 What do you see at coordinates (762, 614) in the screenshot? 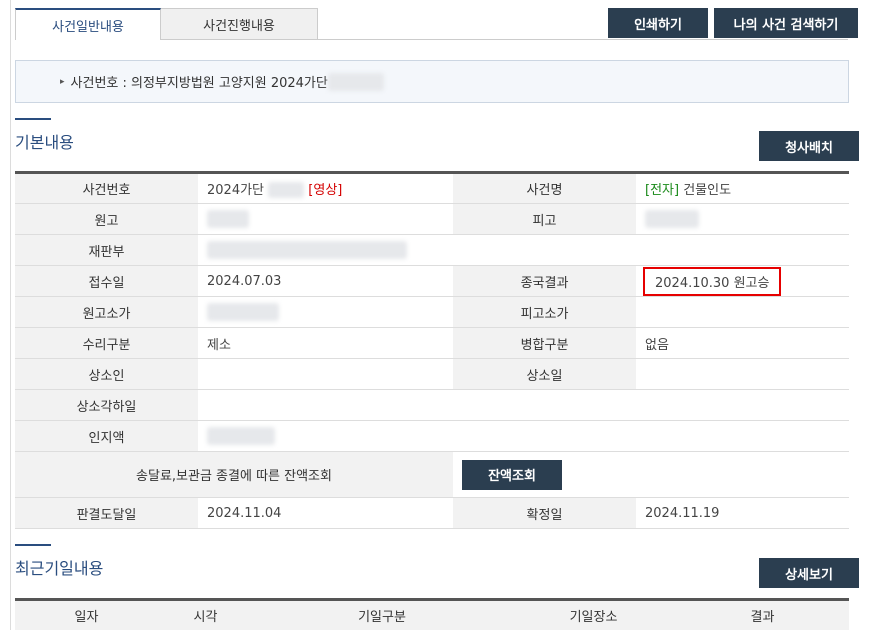
I see `col-result: 결과` at bounding box center [762, 614].